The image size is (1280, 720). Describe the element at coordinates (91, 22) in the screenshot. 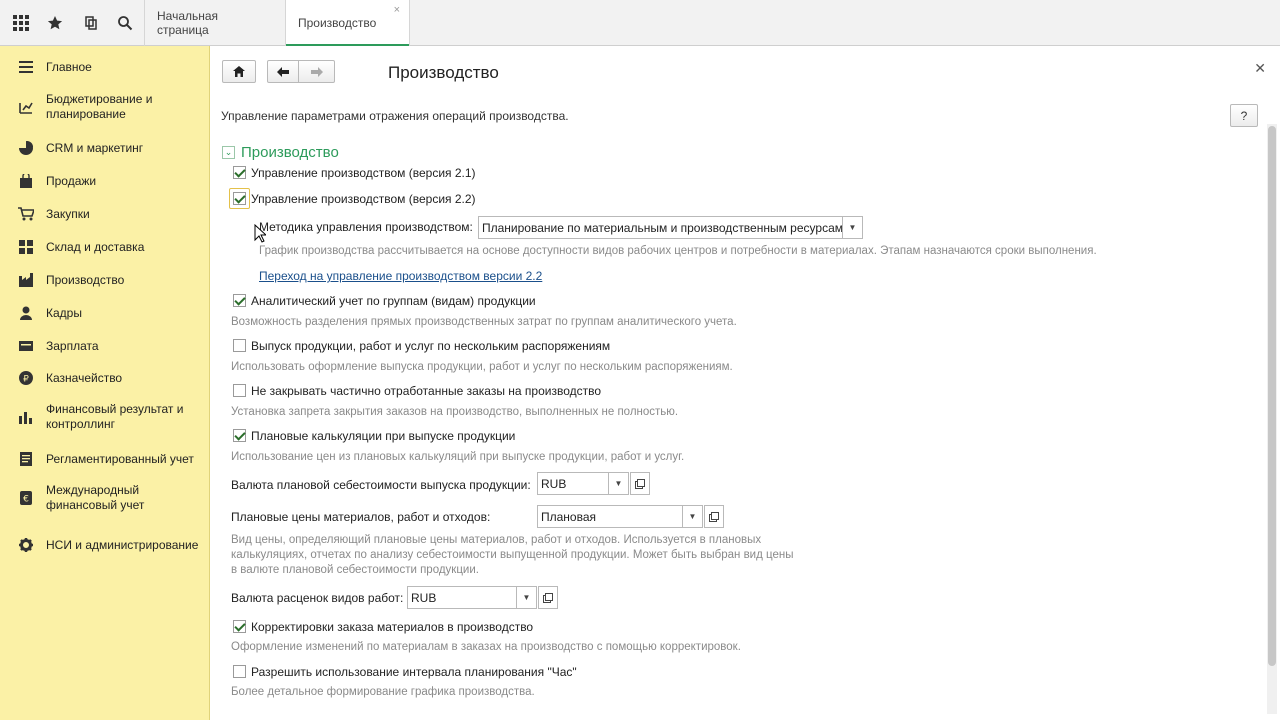

I see `history-icon` at that location.